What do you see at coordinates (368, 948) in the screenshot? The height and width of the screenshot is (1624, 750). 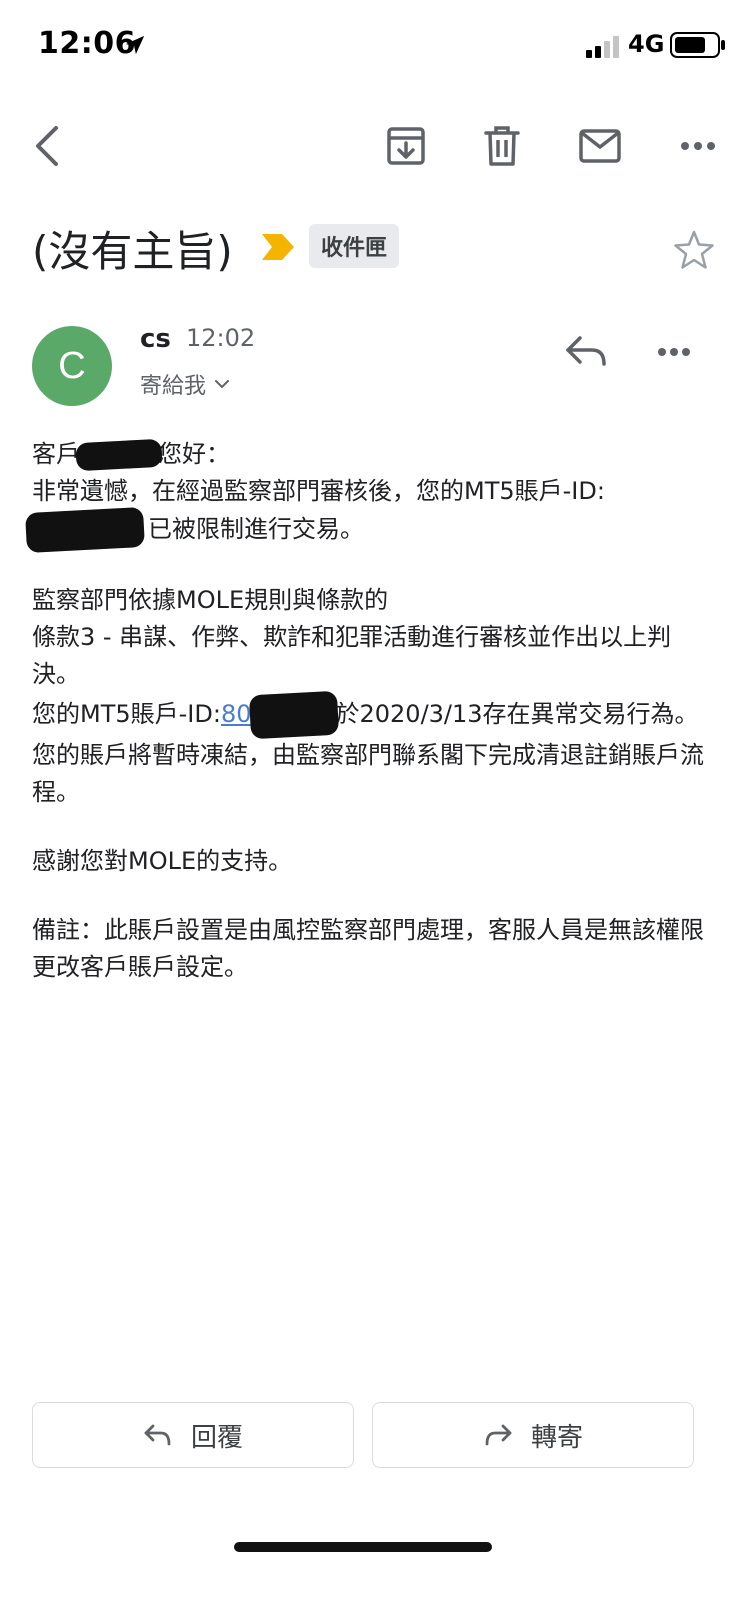 I see `body-line: 備註：此賬戶設置是由風控監察部門處理，客服人員是無該權限更改客戶賬戶設定。` at bounding box center [368, 948].